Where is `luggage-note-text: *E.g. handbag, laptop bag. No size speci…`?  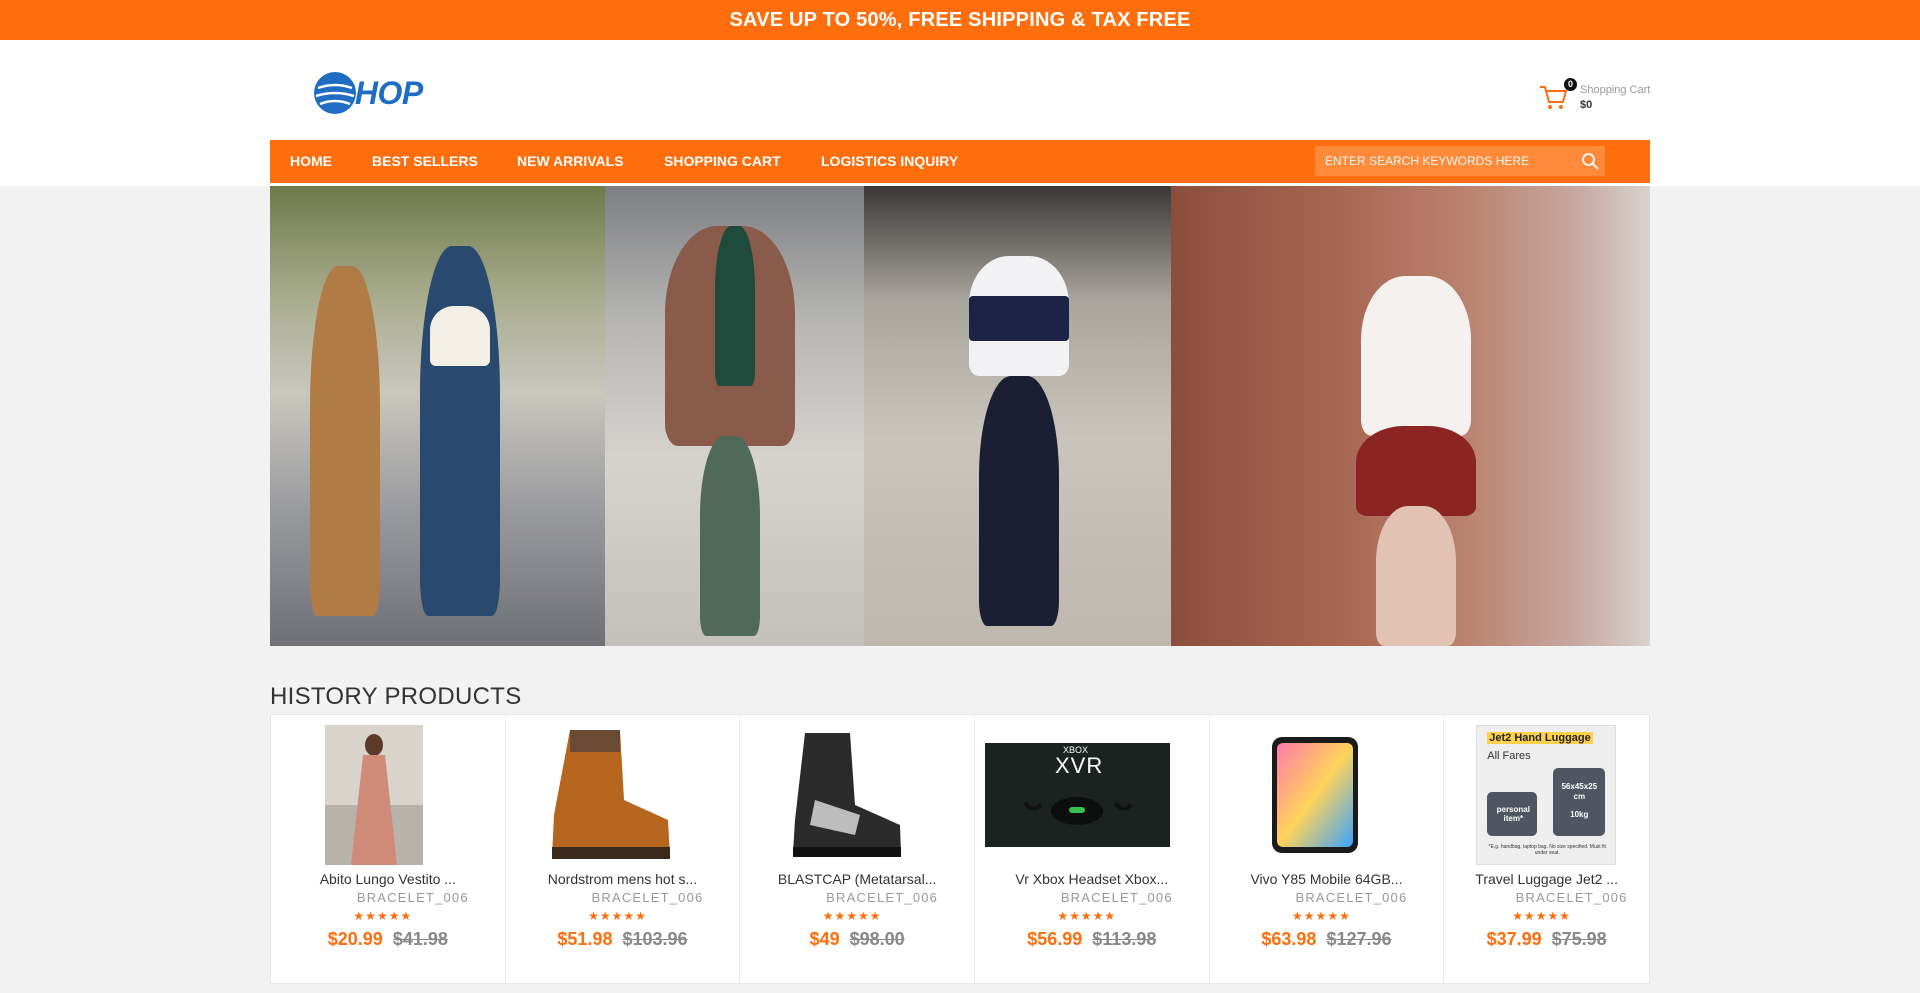 luggage-note-text: *E.g. handbag, laptop bag. No size speci… is located at coordinates (1547, 850).